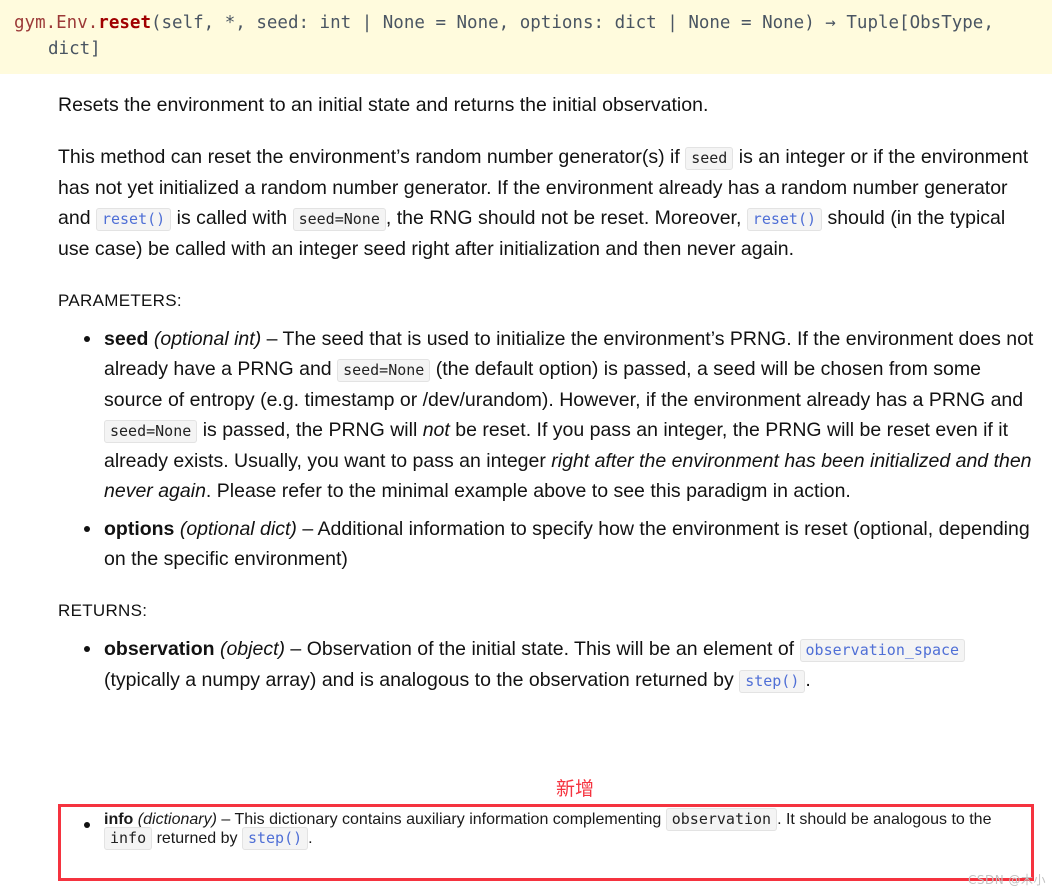  What do you see at coordinates (226, 819) in the screenshot?
I see `dash-info: –` at bounding box center [226, 819].